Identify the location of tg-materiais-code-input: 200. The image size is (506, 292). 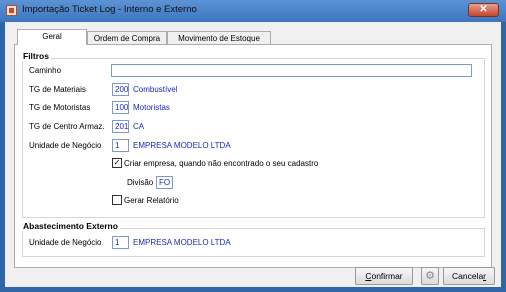
(120, 89).